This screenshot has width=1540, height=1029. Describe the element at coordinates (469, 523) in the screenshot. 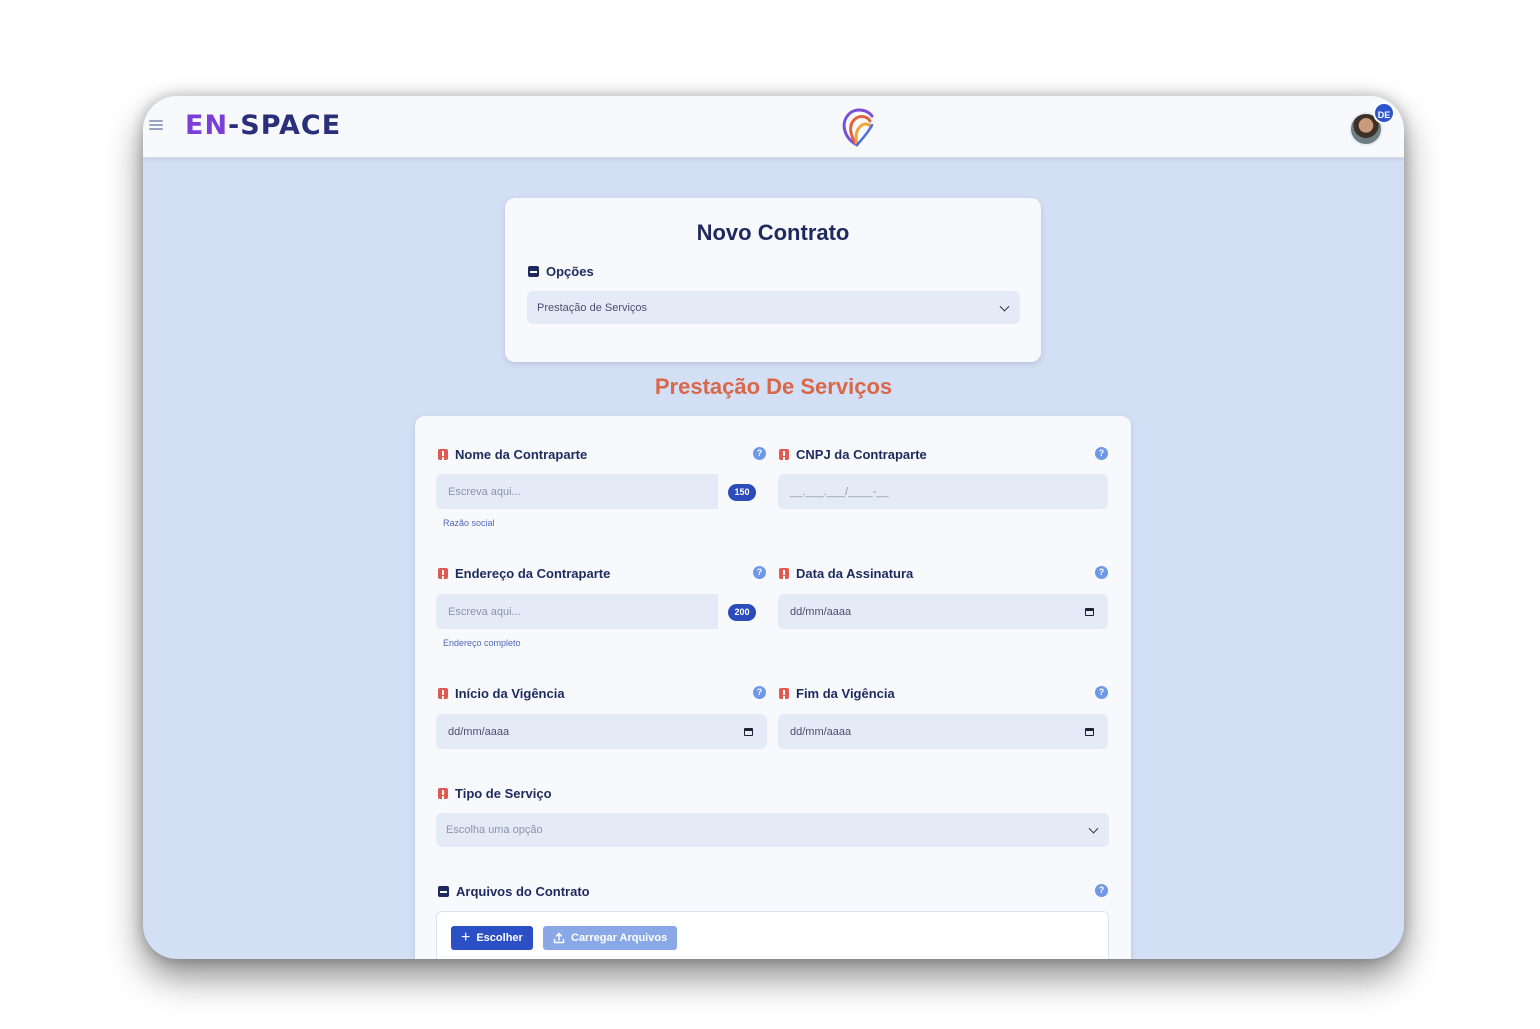

I see `counterparty-name-hint: Razão social` at that location.